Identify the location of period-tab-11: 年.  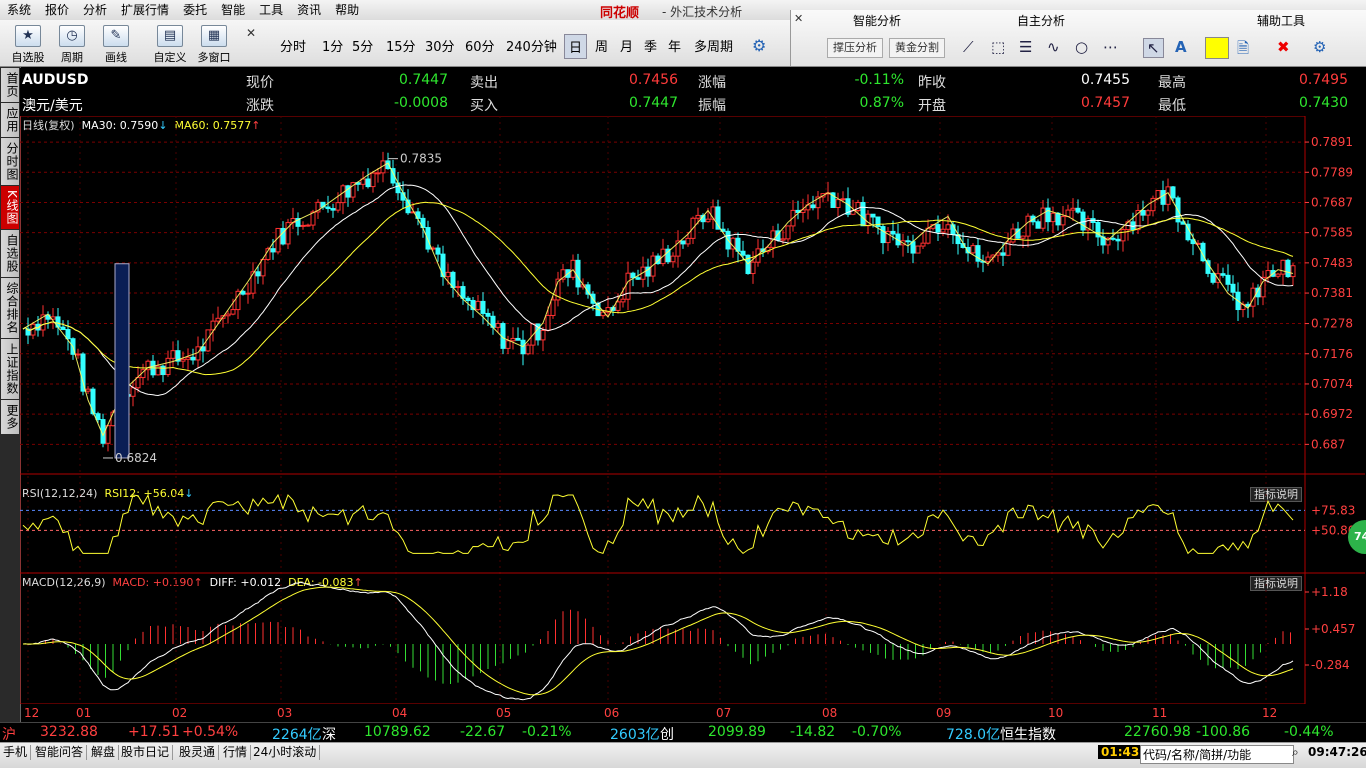
(674, 45).